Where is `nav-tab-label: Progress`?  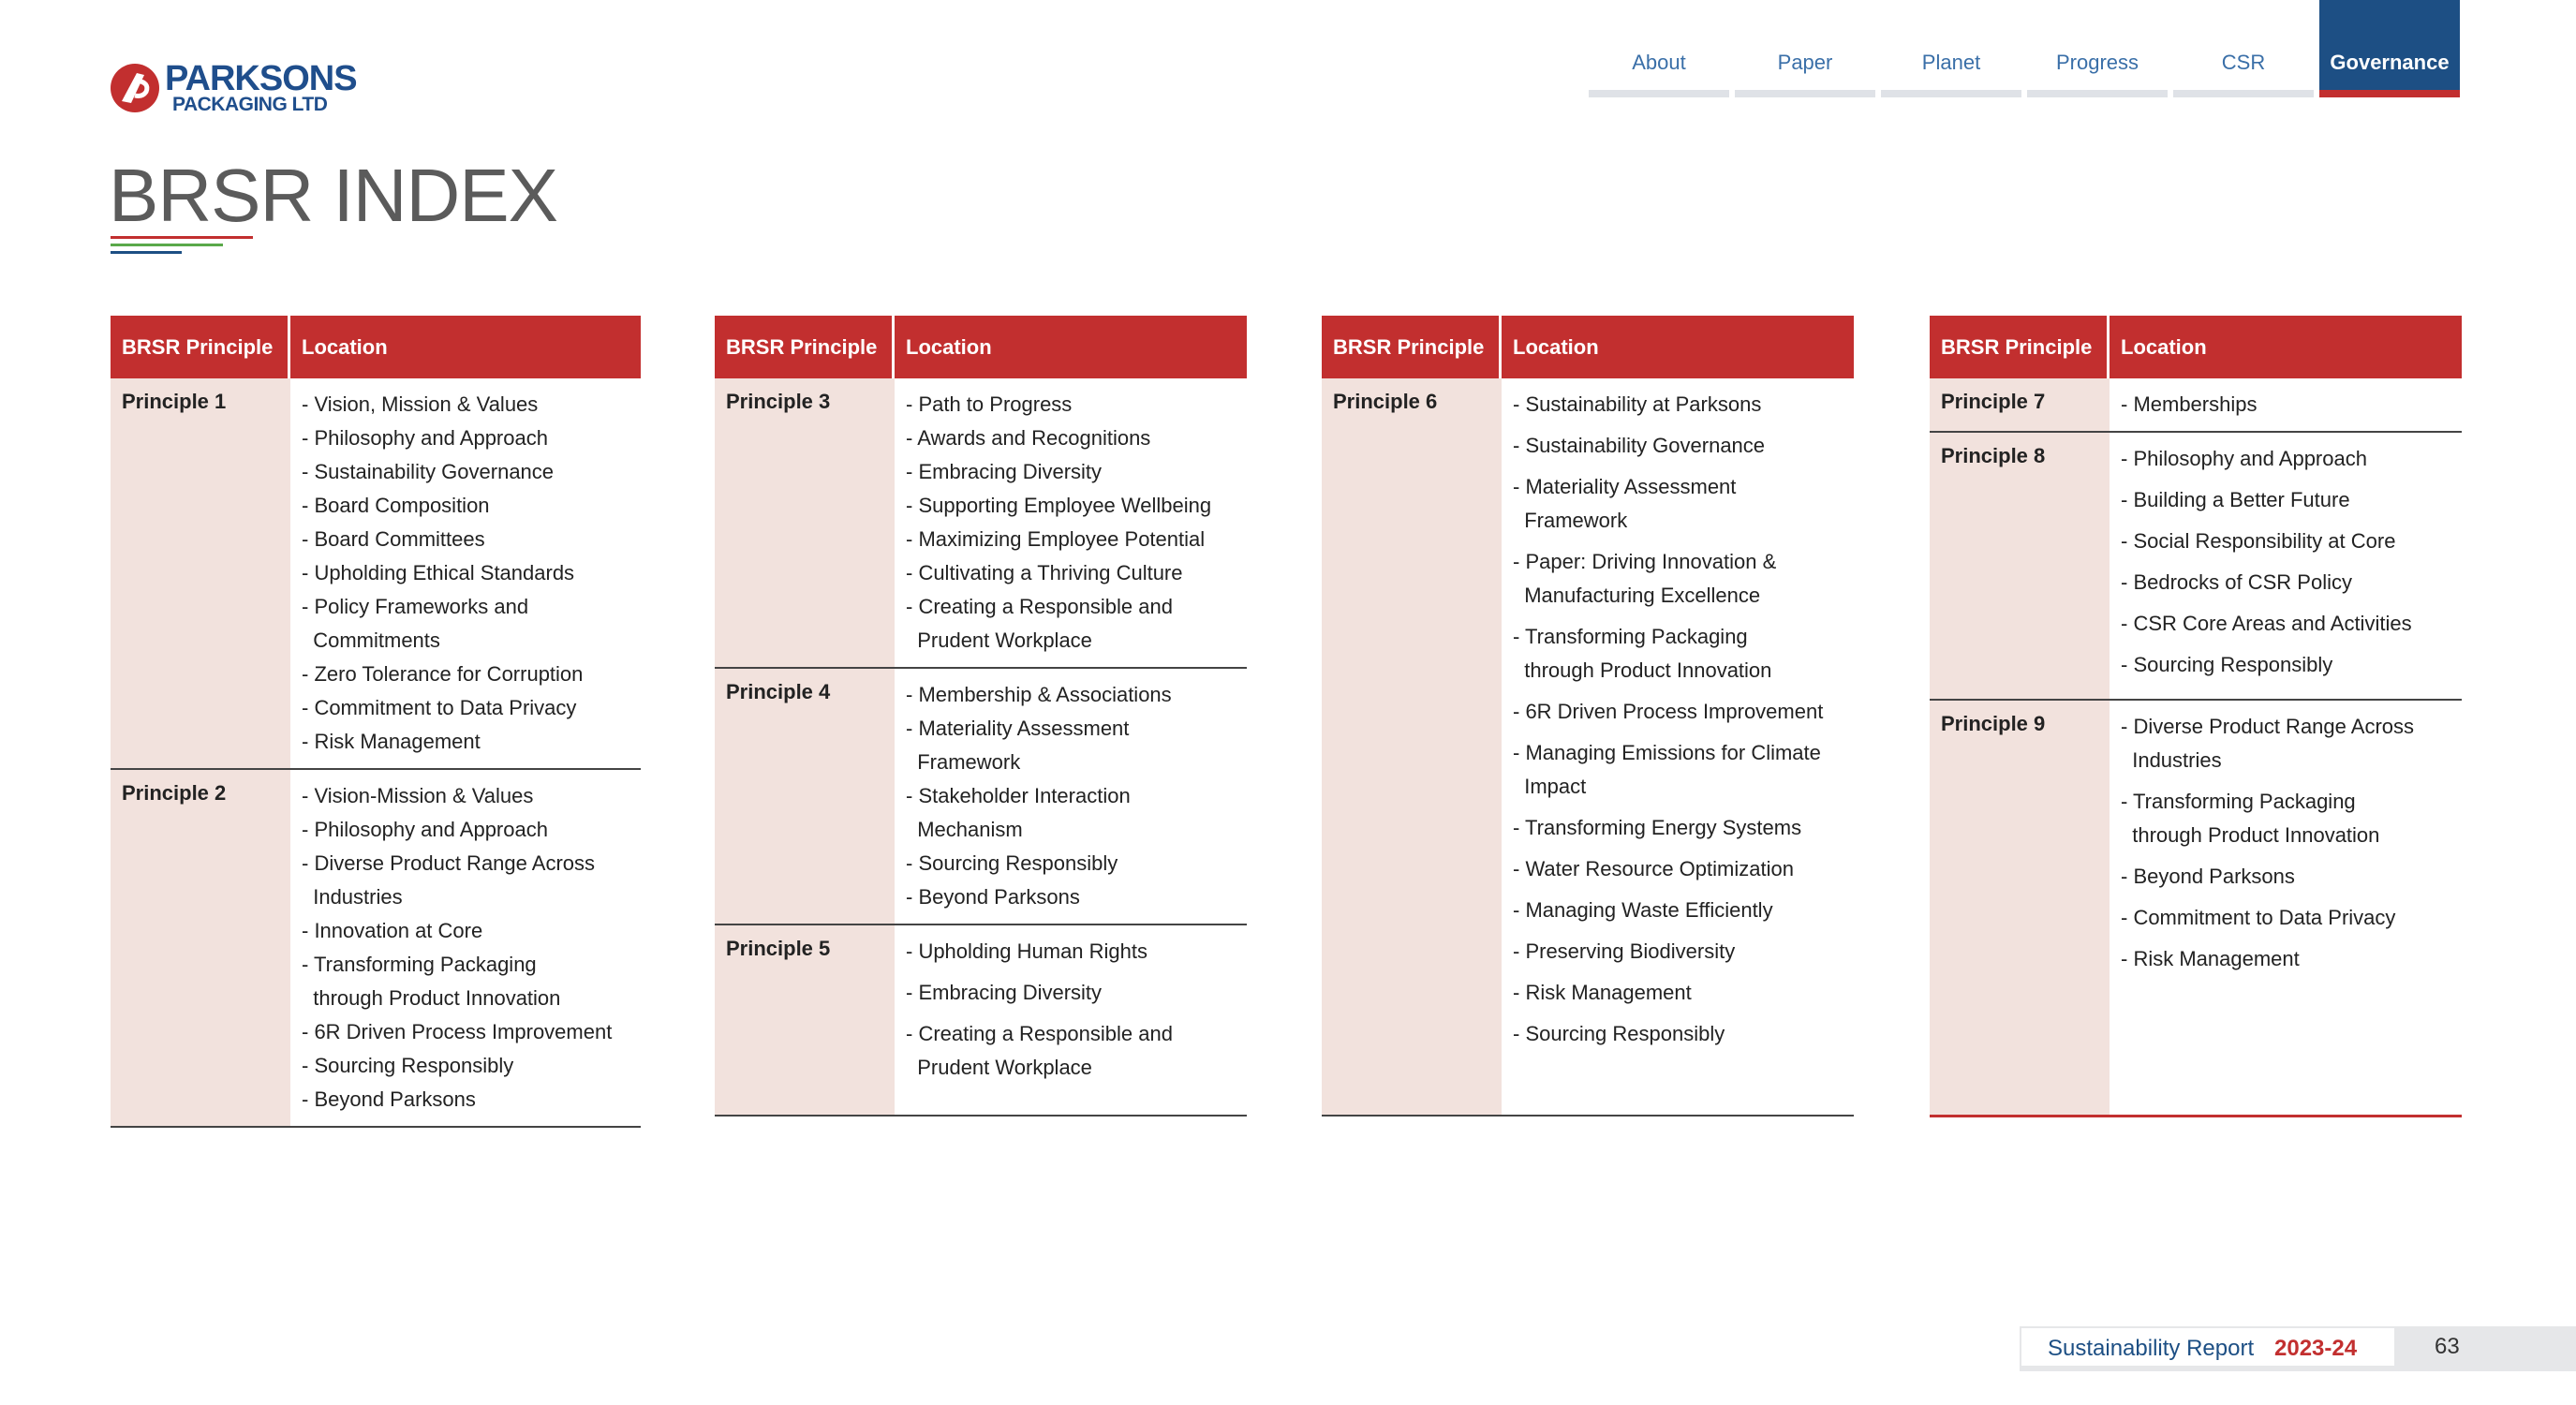 nav-tab-label: Progress is located at coordinates (2097, 62).